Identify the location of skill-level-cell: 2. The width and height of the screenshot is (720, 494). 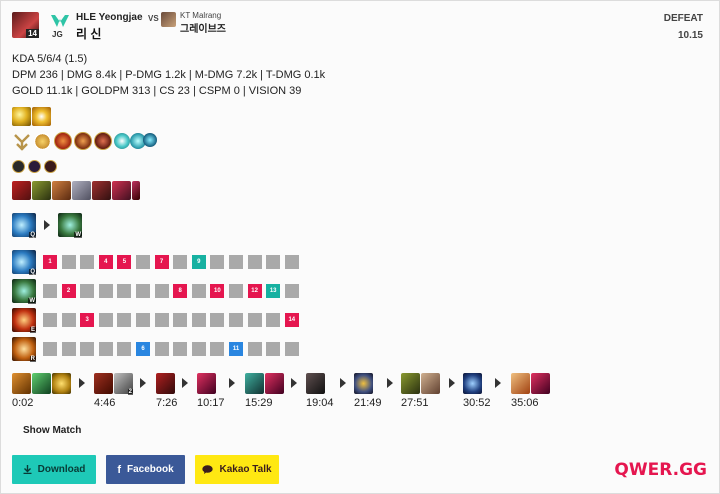
(68, 291).